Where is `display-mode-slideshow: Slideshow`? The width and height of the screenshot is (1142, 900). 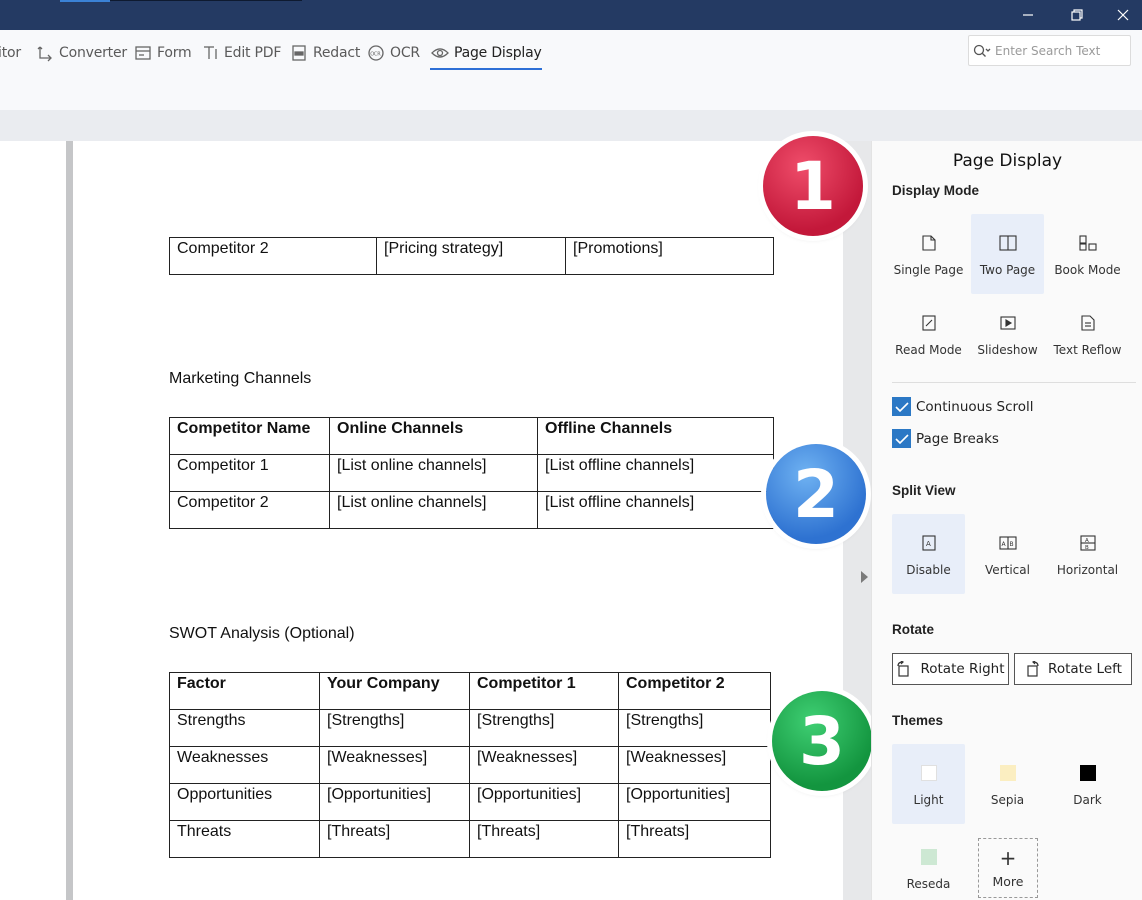
display-mode-slideshow: Slideshow is located at coordinates (1007, 334).